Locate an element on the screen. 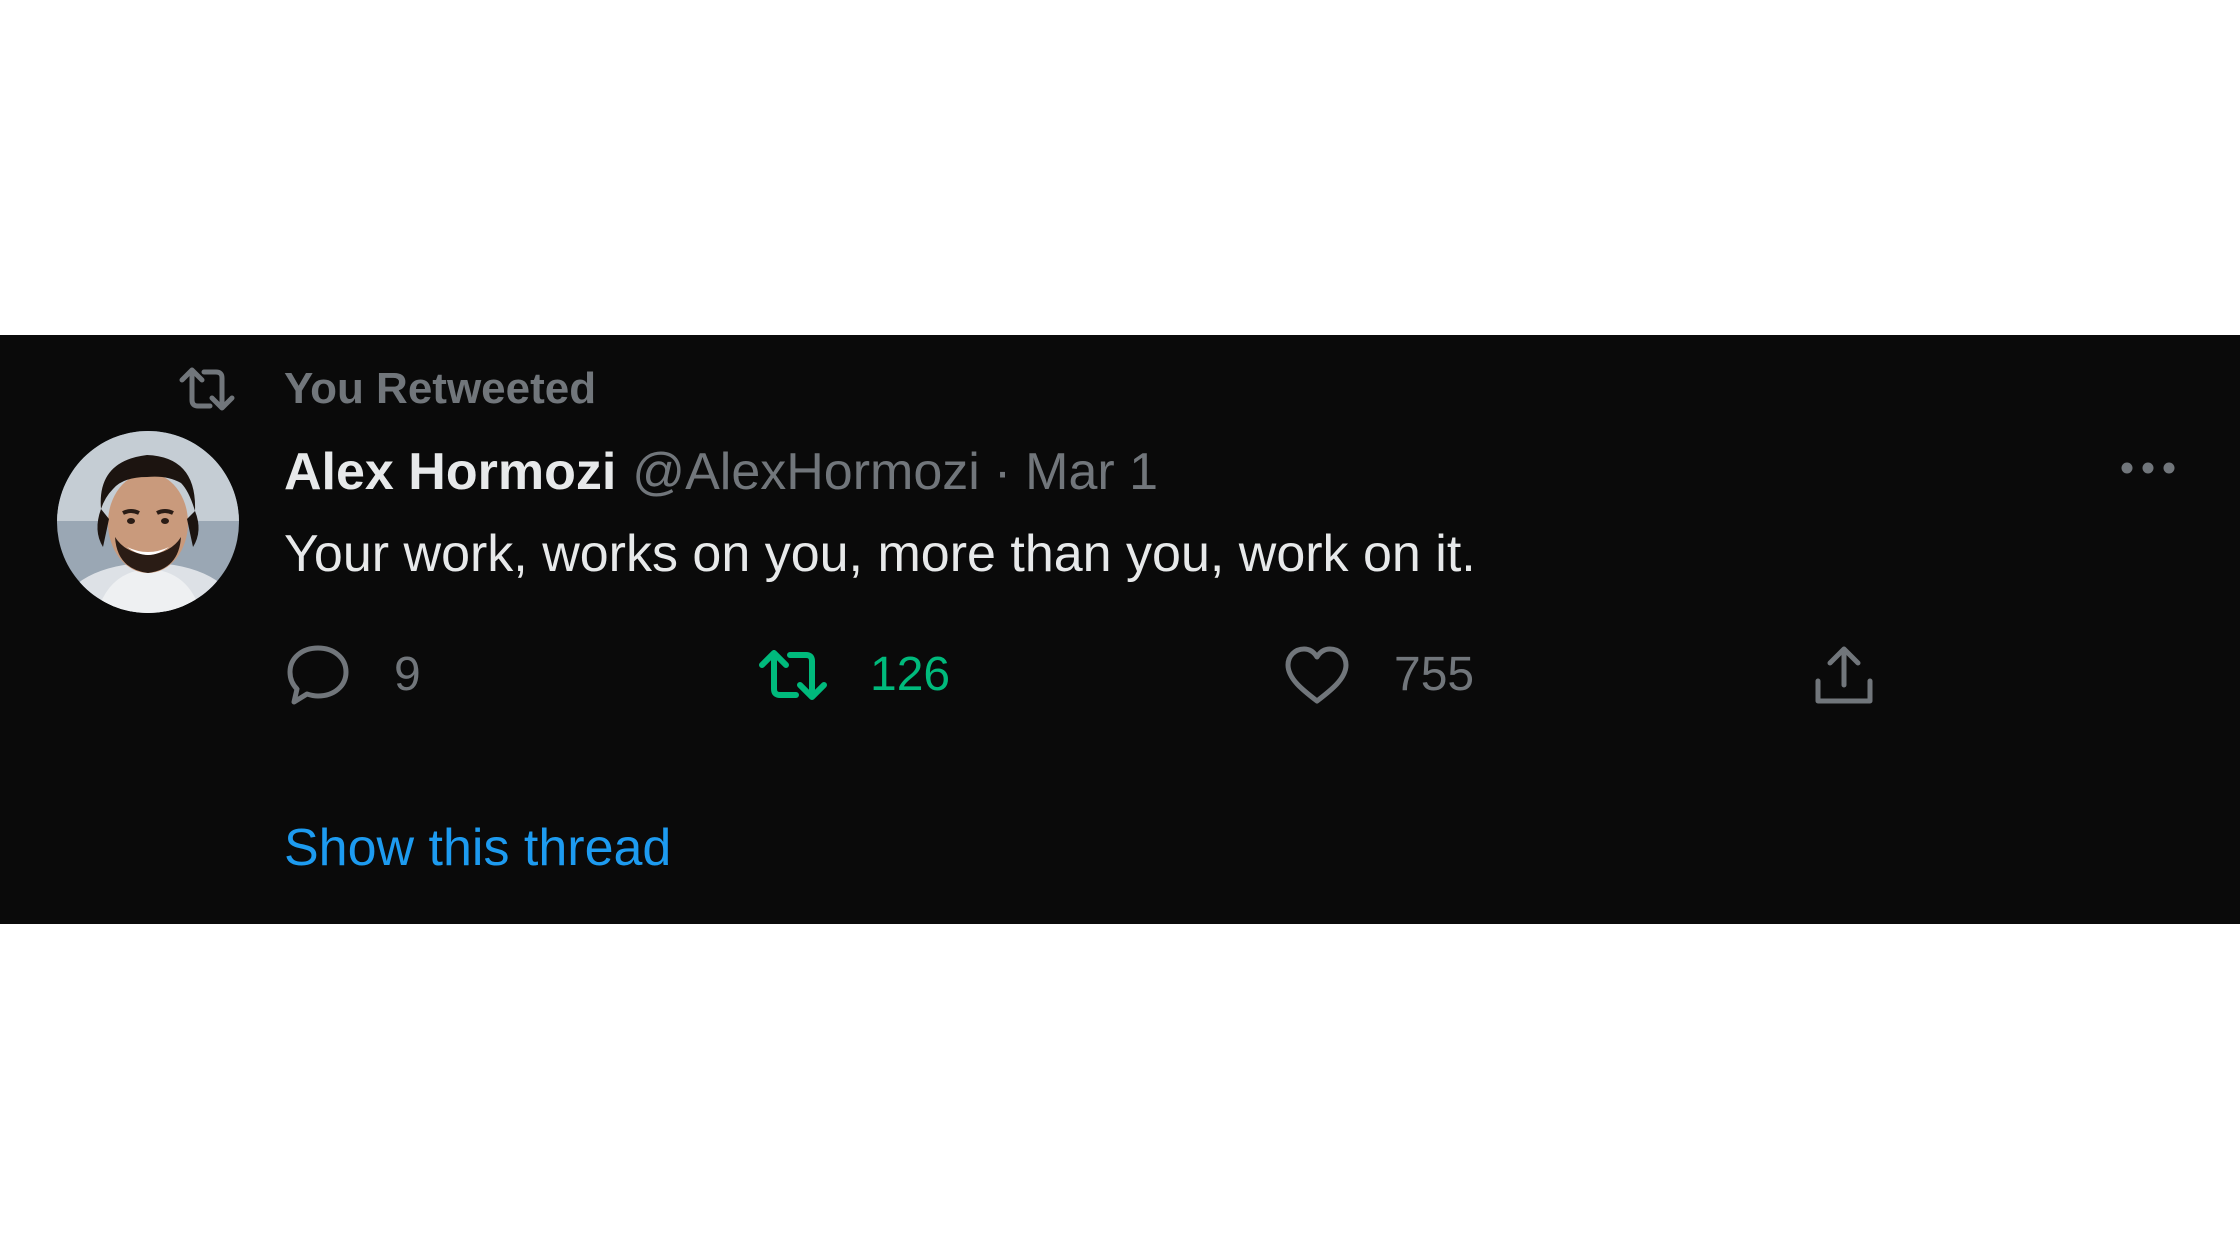  like-count: 755 is located at coordinates (1434, 674).